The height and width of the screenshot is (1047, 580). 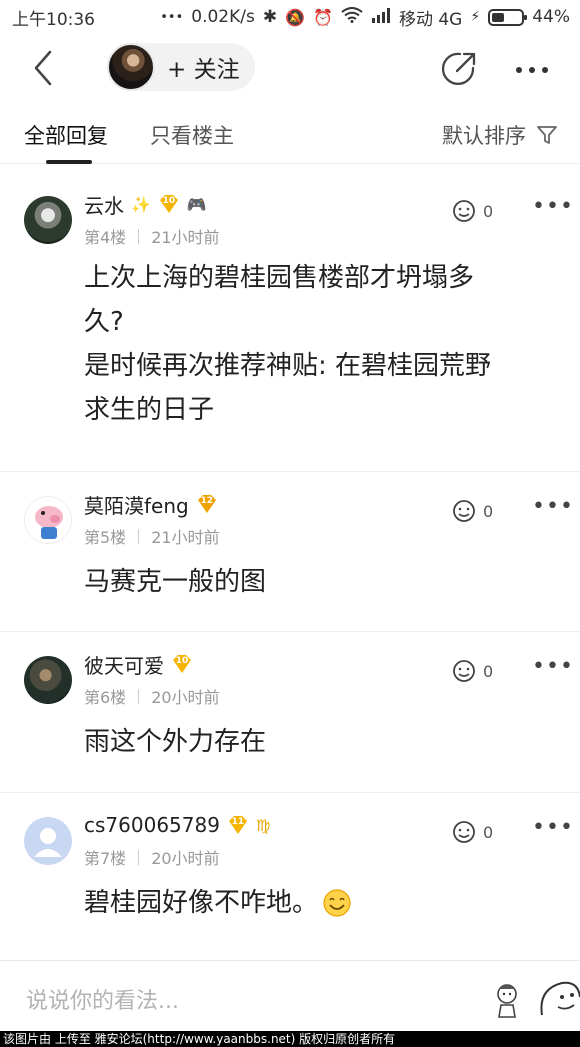 What do you see at coordinates (319, 582) in the screenshot?
I see `comment-body: 马赛克一般的图` at bounding box center [319, 582].